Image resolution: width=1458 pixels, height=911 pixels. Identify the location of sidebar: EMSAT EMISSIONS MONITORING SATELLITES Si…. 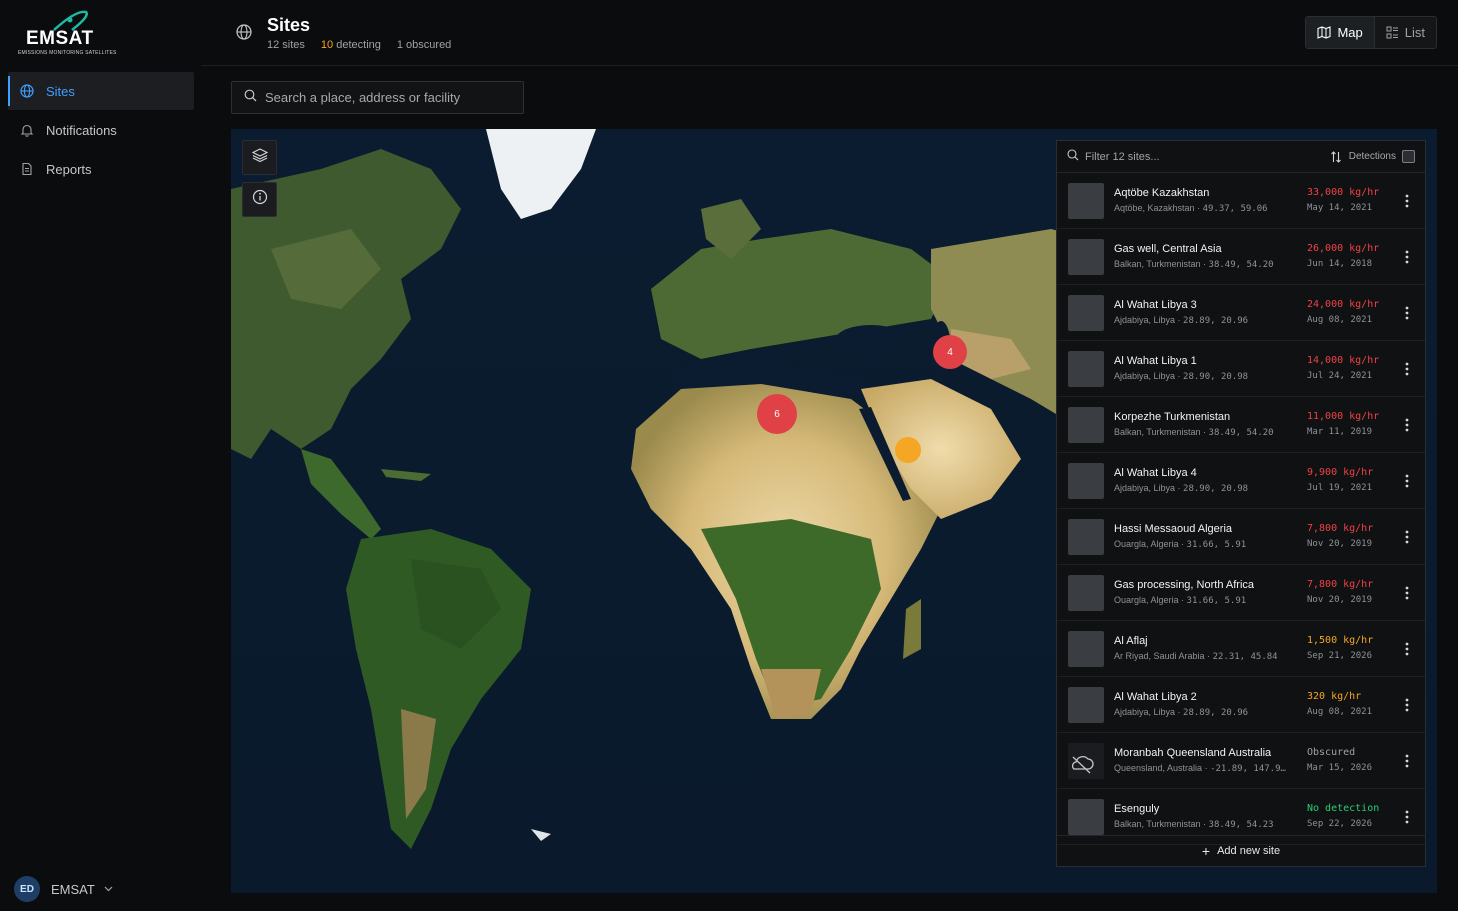
(100, 455).